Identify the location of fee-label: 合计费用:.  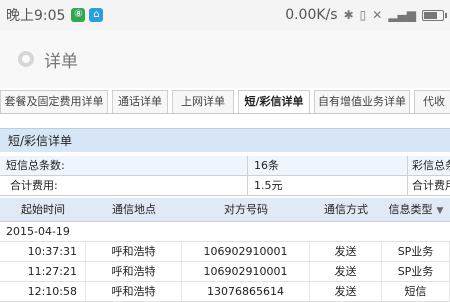
(124, 185).